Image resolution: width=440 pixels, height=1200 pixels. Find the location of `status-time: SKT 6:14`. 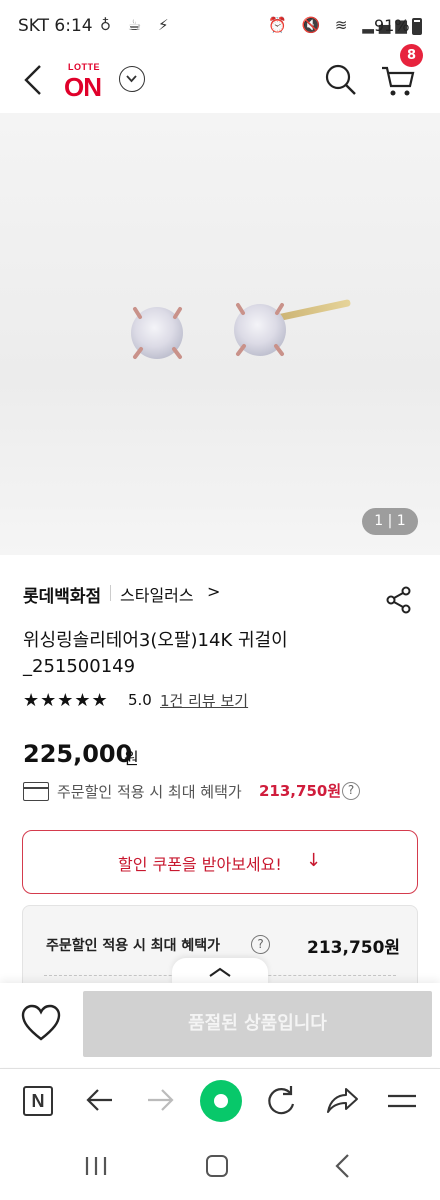

status-time: SKT 6:14 is located at coordinates (55, 26).